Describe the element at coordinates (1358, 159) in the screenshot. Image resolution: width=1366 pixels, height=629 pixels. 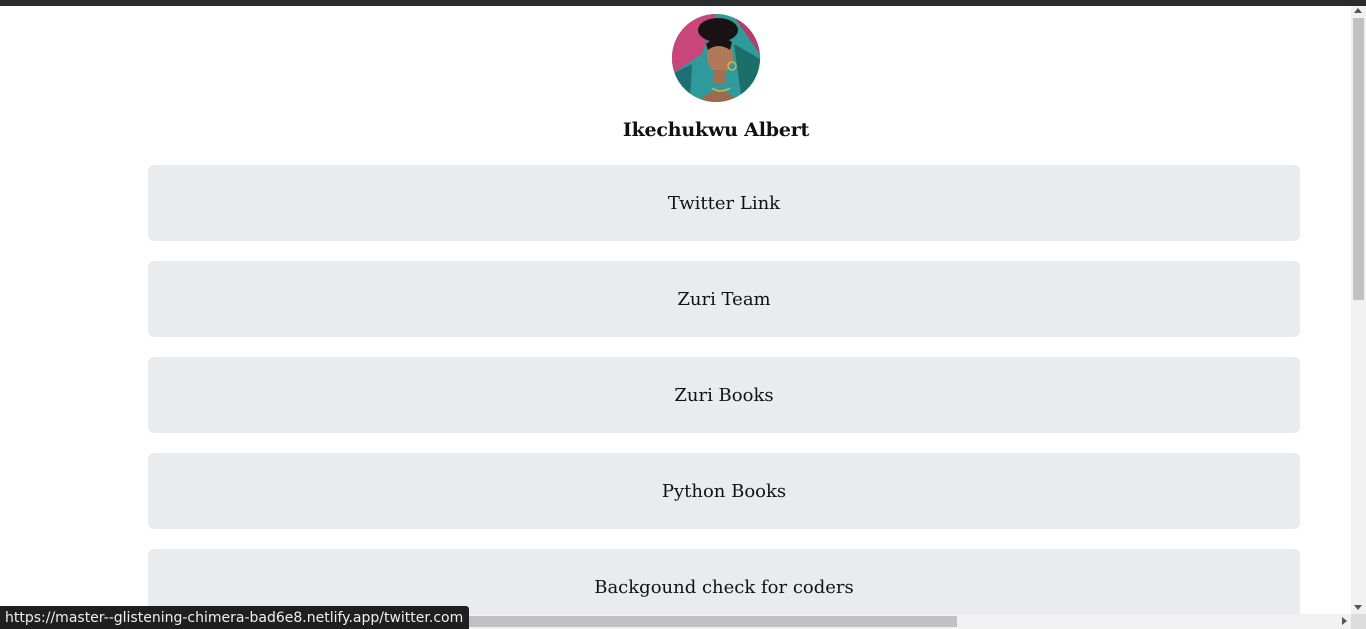
I see `vertical-scroll-thumb` at that location.